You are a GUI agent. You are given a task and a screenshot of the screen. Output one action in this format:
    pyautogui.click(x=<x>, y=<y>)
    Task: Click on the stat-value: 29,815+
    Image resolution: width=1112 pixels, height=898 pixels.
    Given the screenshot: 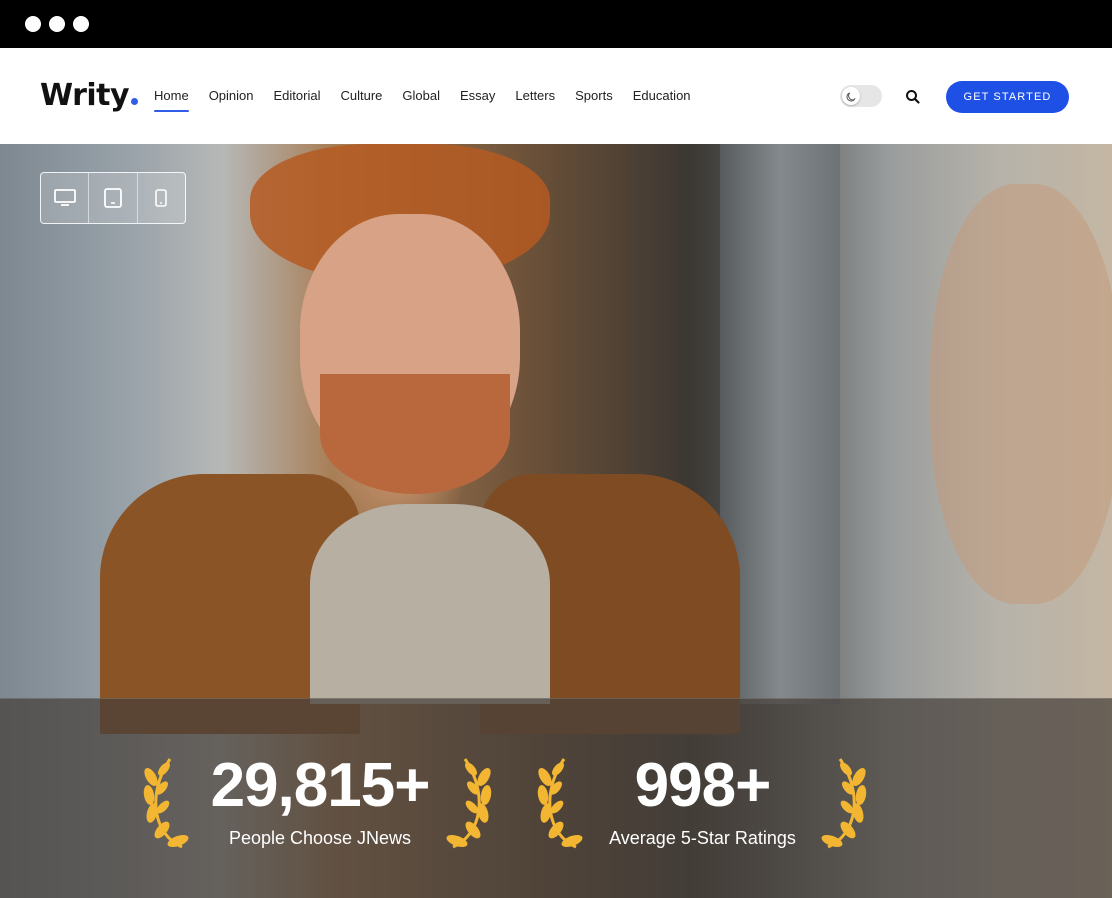 What is the action you would take?
    pyautogui.click(x=320, y=785)
    